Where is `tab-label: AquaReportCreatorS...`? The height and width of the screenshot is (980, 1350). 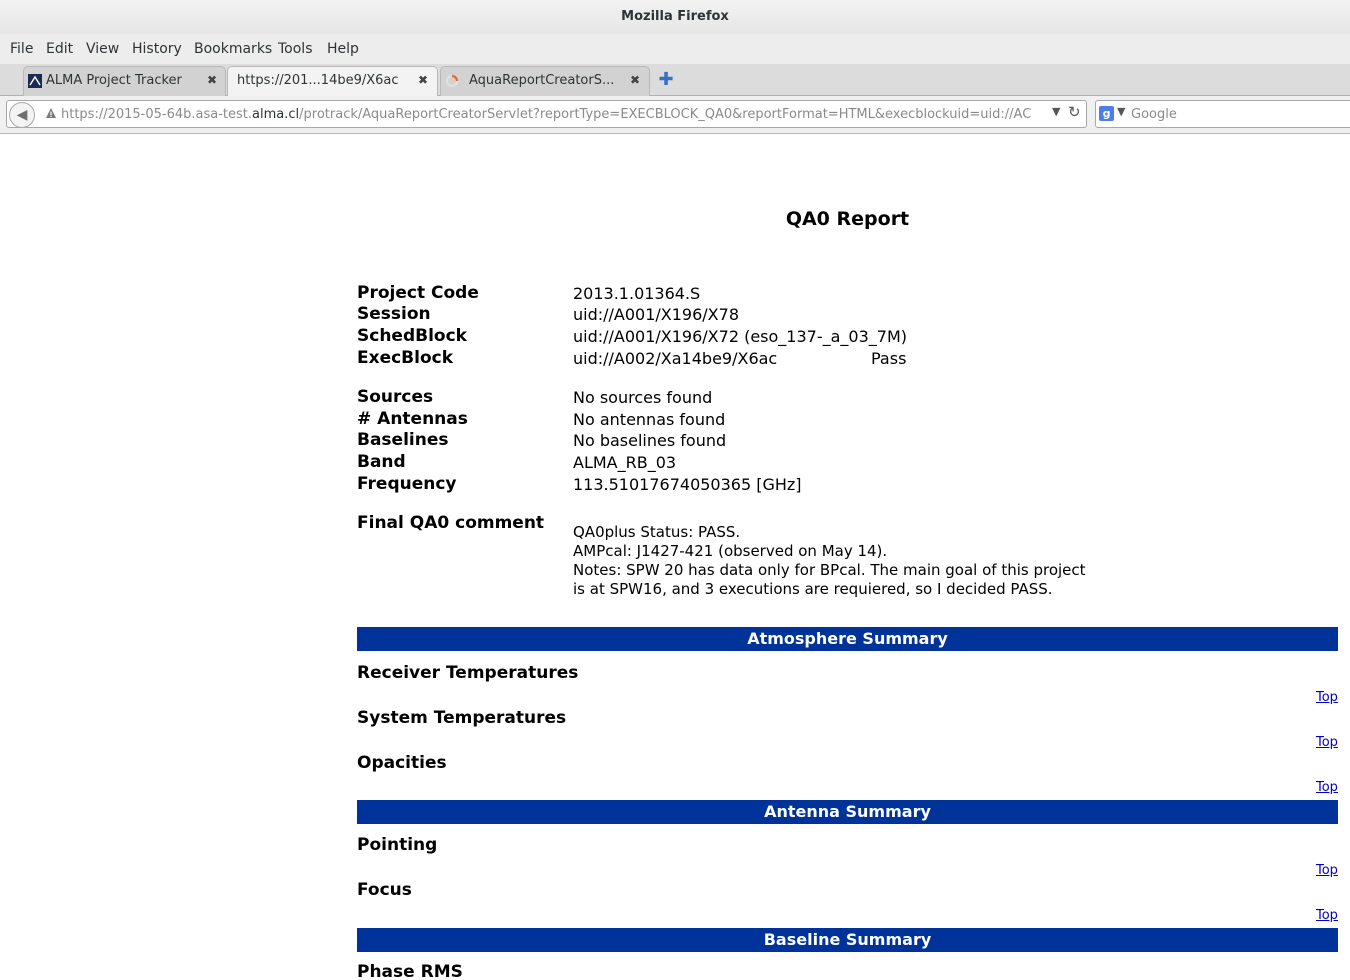
tab-label: AquaReportCreatorS... is located at coordinates (542, 80).